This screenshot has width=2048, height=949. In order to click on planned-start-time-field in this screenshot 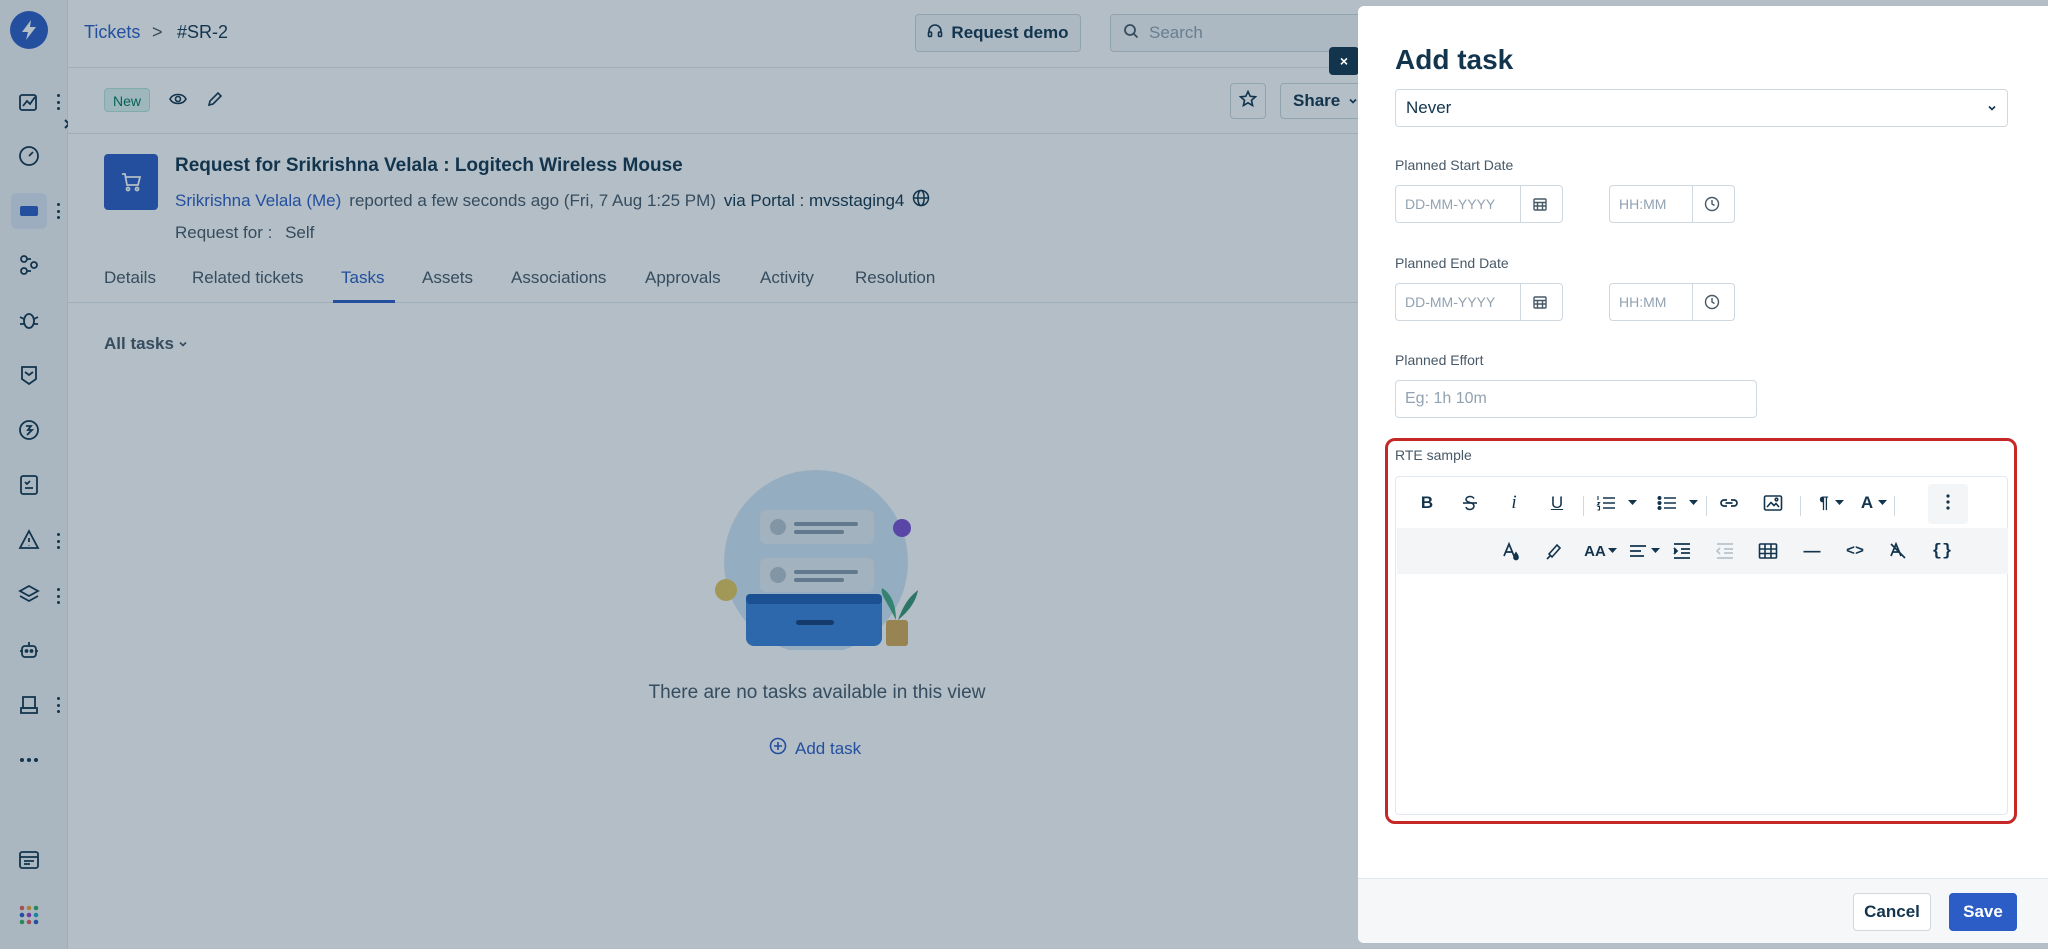, I will do `click(1672, 204)`.